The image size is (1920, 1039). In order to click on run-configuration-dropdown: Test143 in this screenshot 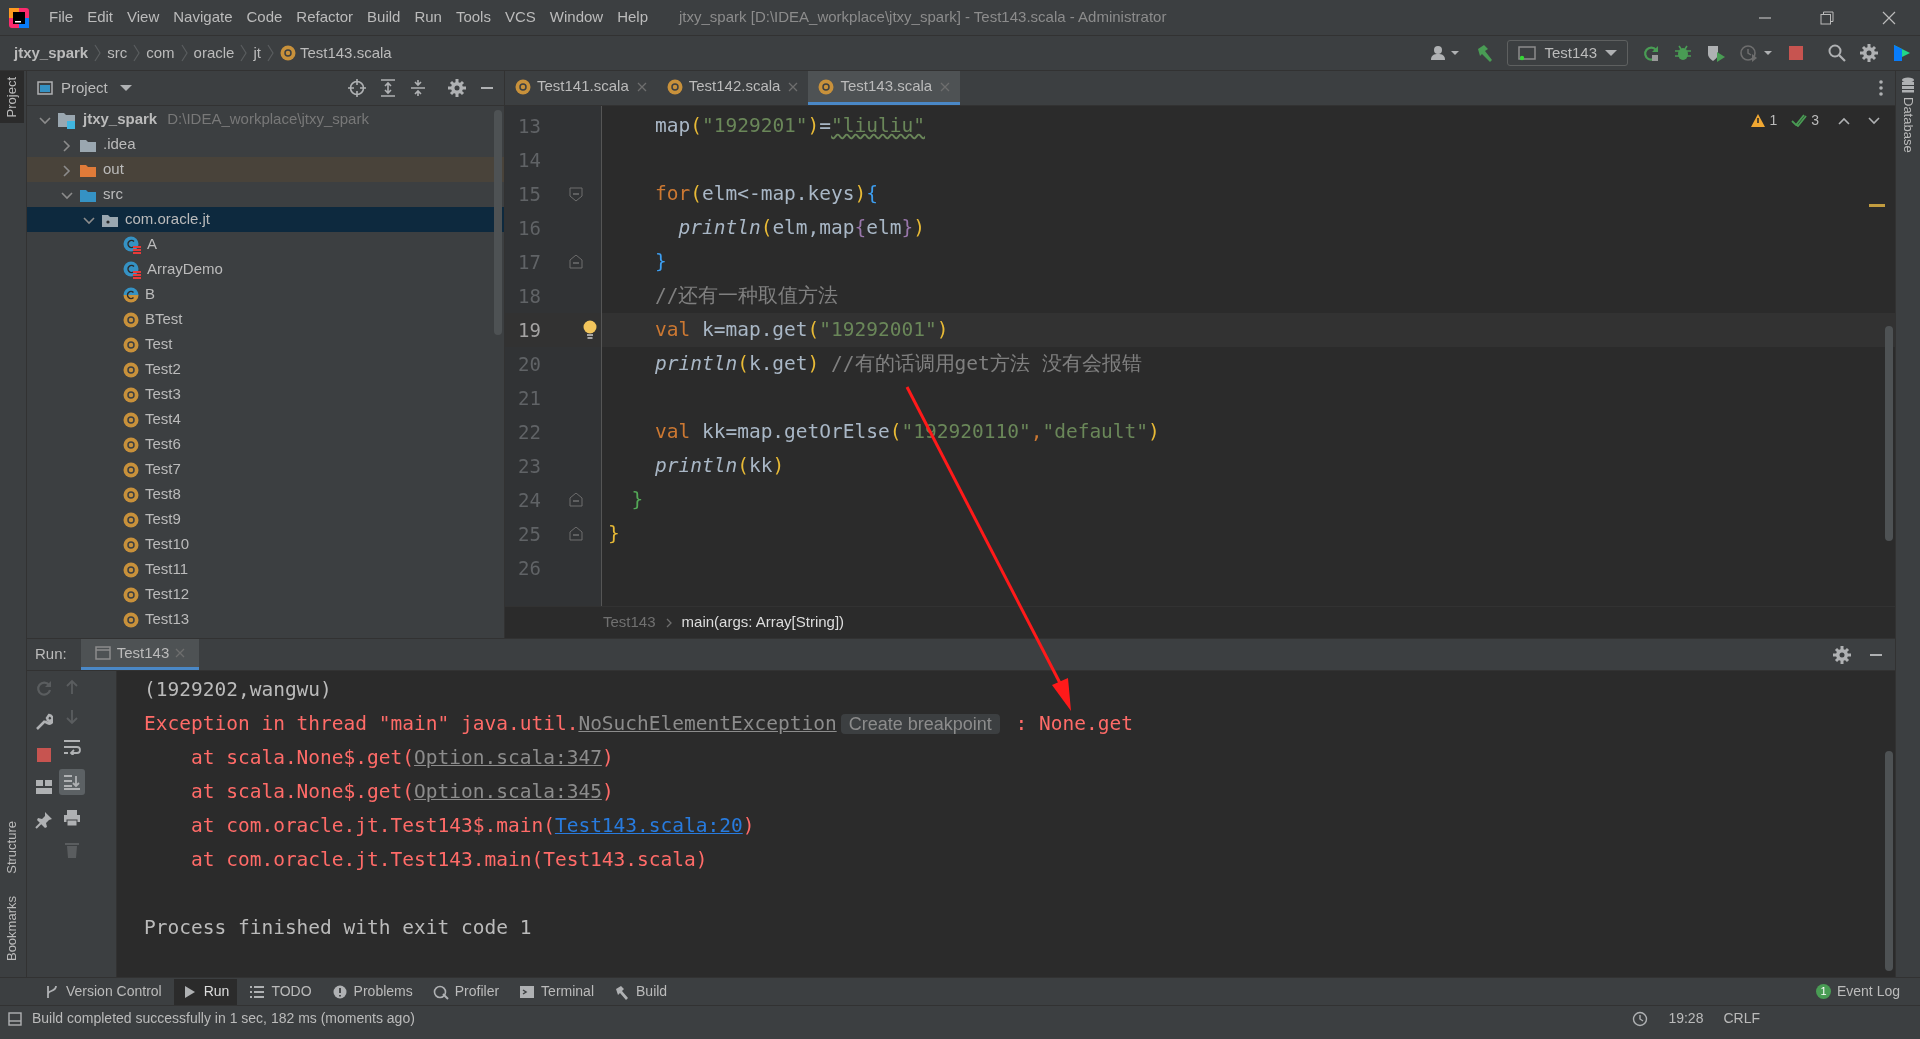, I will do `click(1567, 53)`.